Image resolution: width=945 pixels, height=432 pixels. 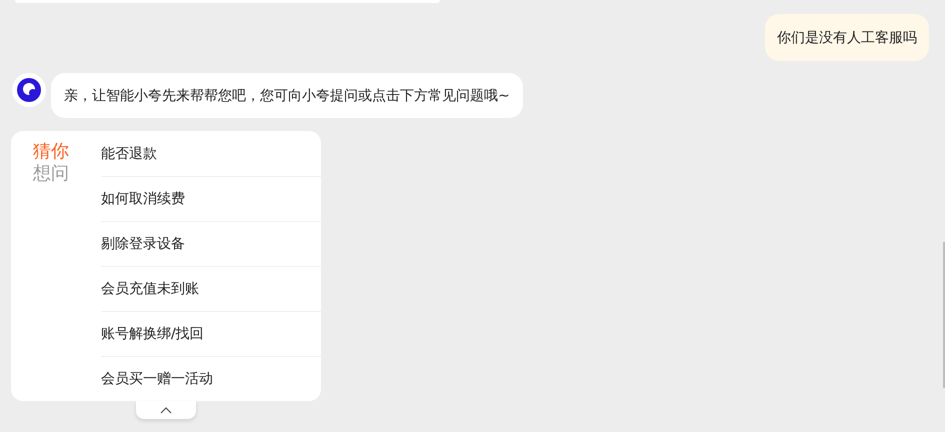 I want to click on scrollbar-thumb, so click(x=944, y=315).